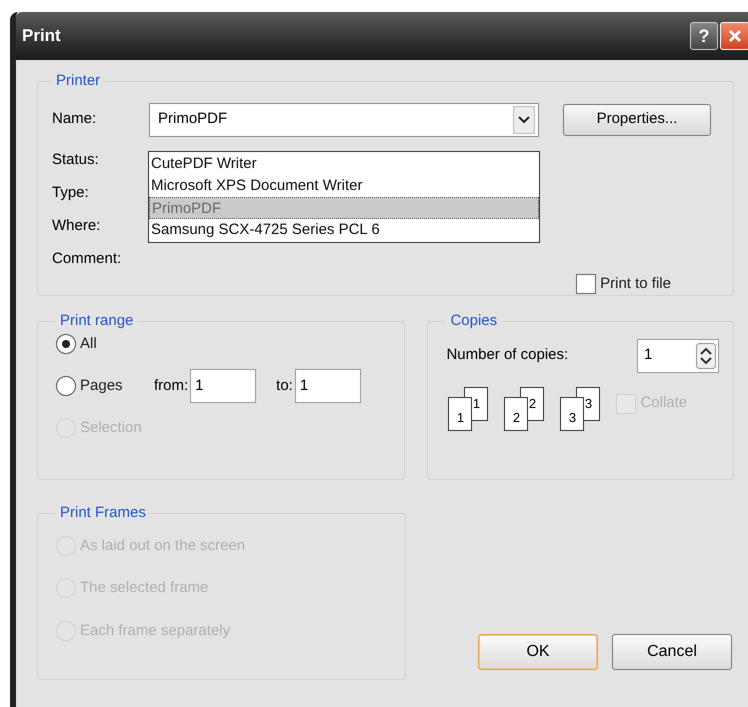  What do you see at coordinates (192, 119) in the screenshot?
I see `dropdown-value: PrimoPDF` at bounding box center [192, 119].